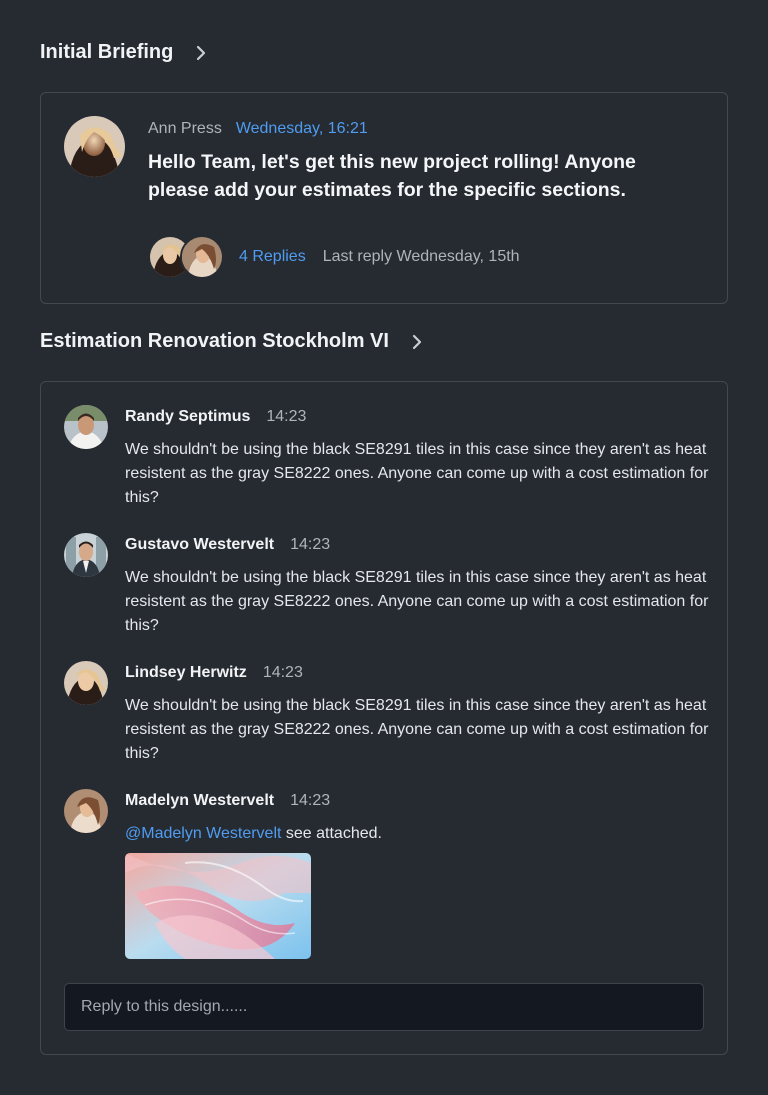 The image size is (768, 1095). What do you see at coordinates (214, 341) in the screenshot?
I see `section-title: Estimation Renovation Stockholm VI` at bounding box center [214, 341].